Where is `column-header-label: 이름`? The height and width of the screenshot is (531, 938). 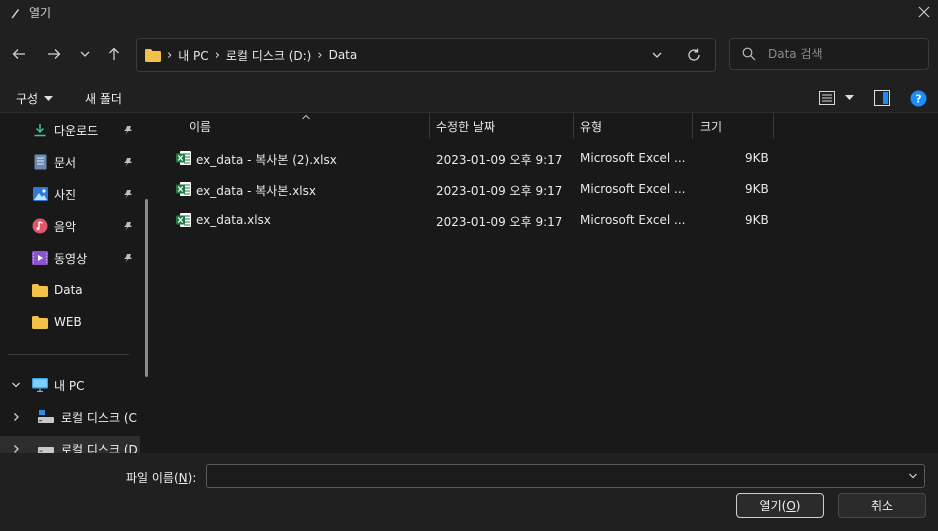 column-header-label: 이름 is located at coordinates (200, 126).